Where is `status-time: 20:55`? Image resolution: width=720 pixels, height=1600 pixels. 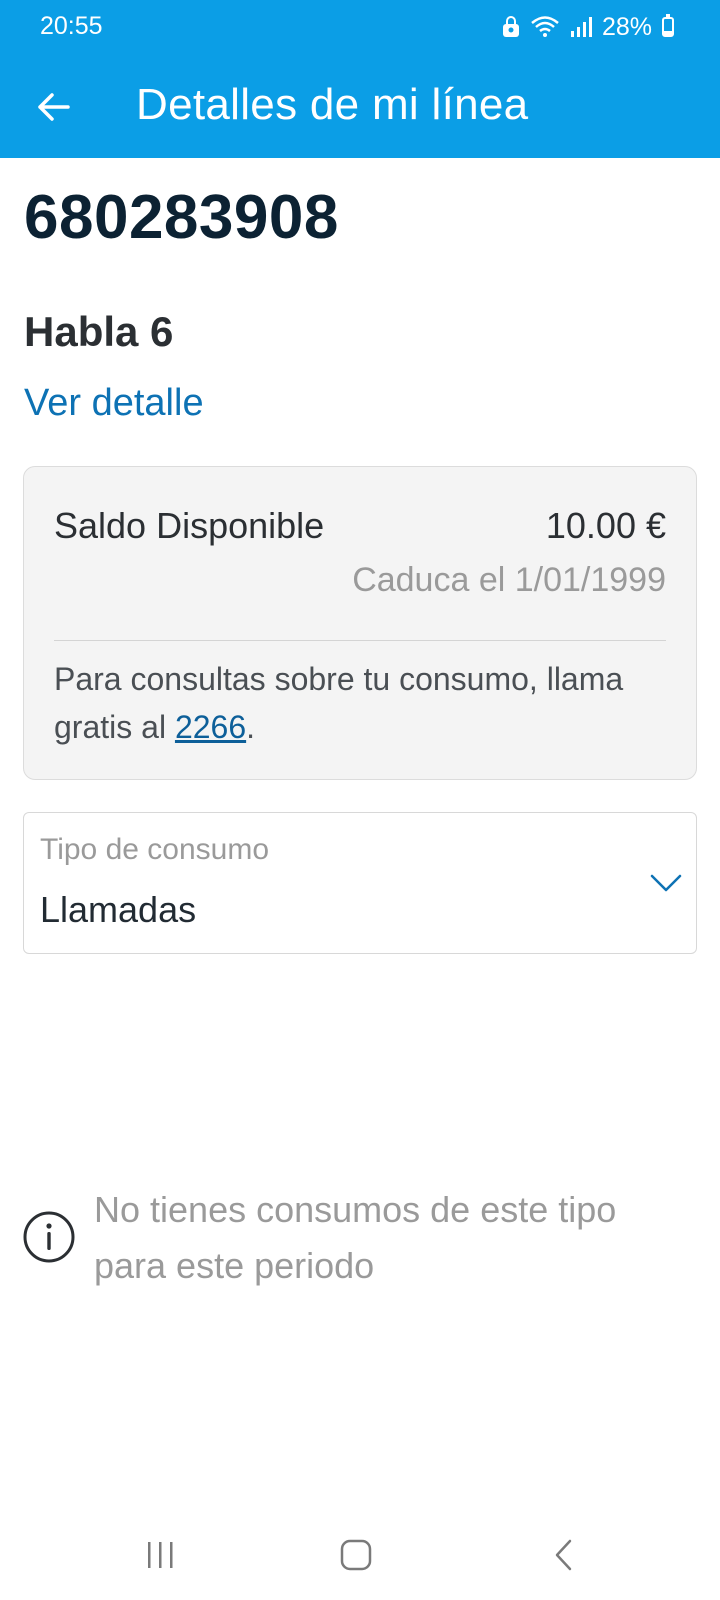
status-time: 20:55 is located at coordinates (71, 26).